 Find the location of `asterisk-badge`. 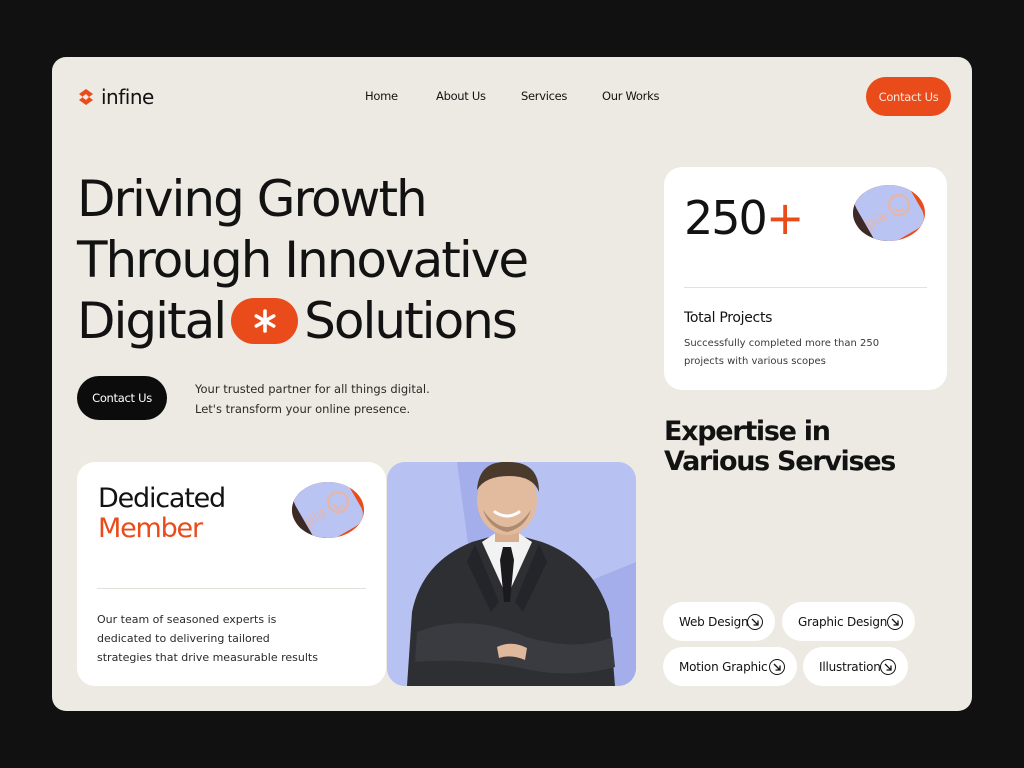

asterisk-badge is located at coordinates (265, 320).